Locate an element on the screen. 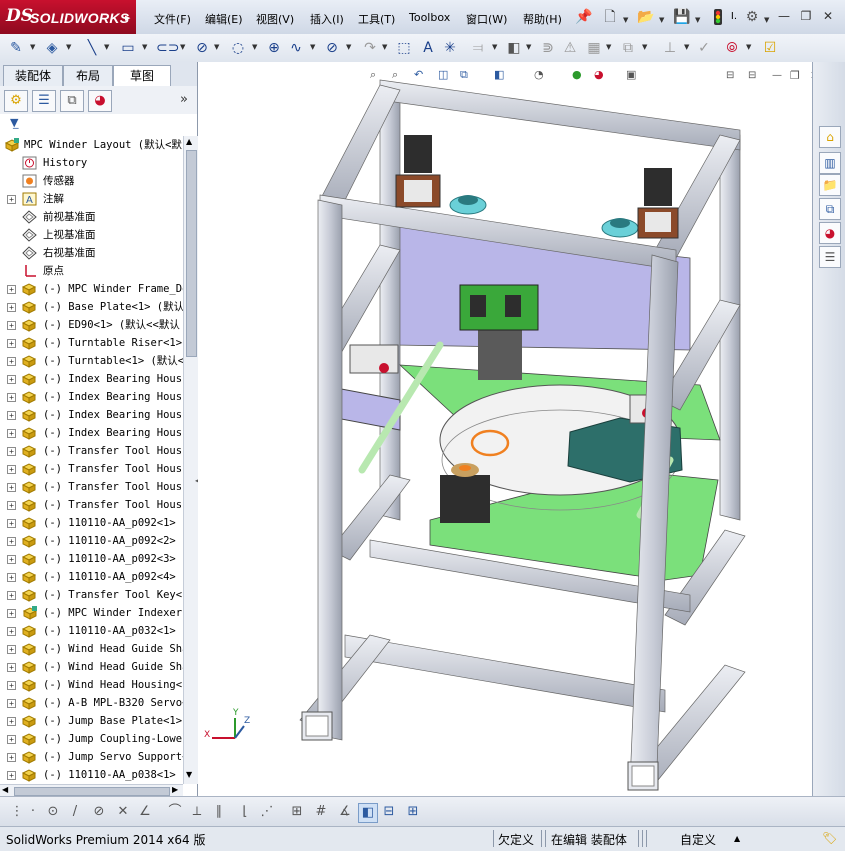 This screenshot has width=845, height=851. tree-vertical-scrollbar: ▲ ◂ ▼ is located at coordinates (191, 460).